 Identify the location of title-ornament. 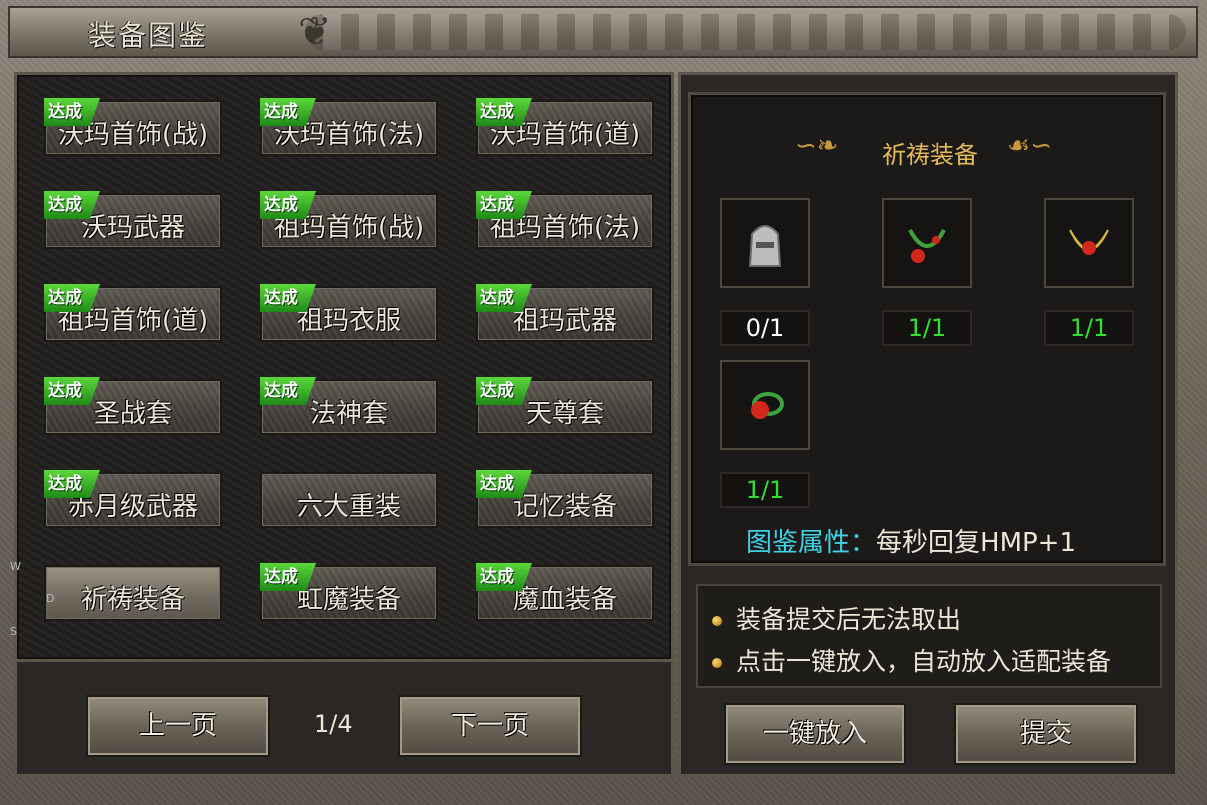
(745, 32).